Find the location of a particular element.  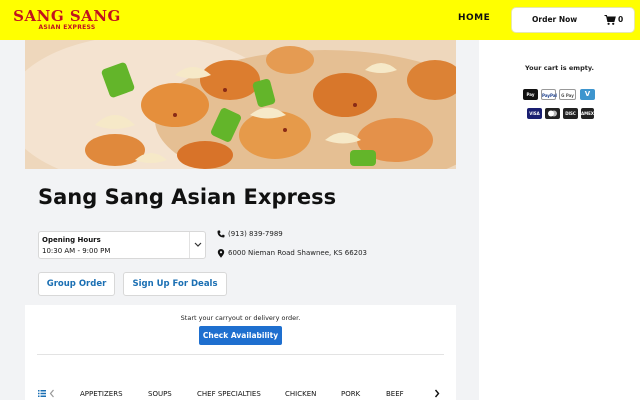

category-tab: PORK is located at coordinates (350, 394).